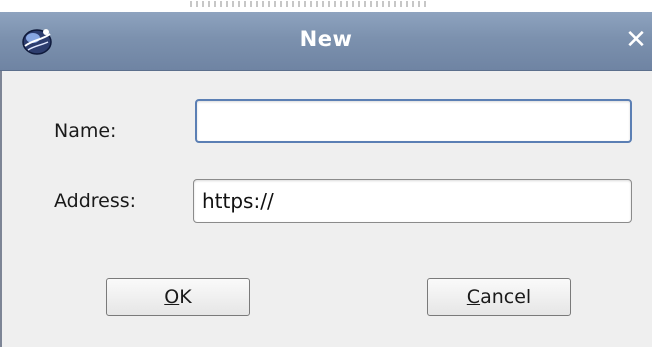 Image resolution: width=652 pixels, height=347 pixels. What do you see at coordinates (506, 297) in the screenshot?
I see `cancel-label-rest: ancel` at bounding box center [506, 297].